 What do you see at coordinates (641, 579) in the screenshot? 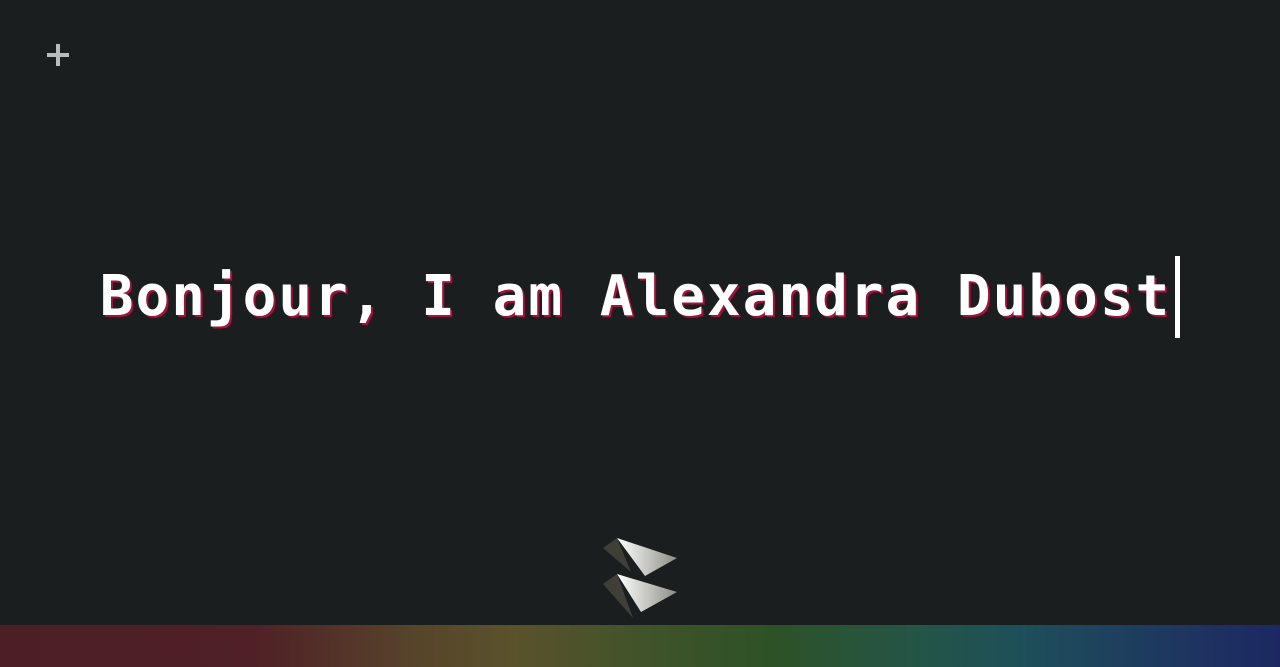
I see `double-chevron-down-icon` at bounding box center [641, 579].